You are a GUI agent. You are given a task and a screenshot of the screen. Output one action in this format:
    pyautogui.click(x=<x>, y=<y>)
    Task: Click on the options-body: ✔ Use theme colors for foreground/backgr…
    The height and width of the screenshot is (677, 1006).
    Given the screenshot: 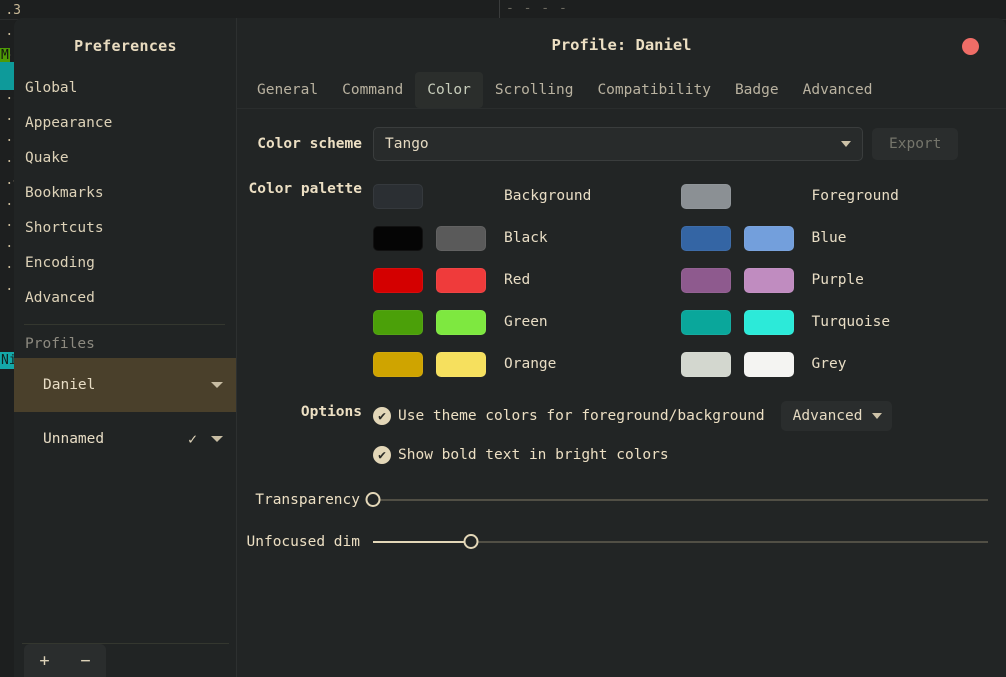 What is the action you would take?
    pyautogui.click(x=689, y=440)
    